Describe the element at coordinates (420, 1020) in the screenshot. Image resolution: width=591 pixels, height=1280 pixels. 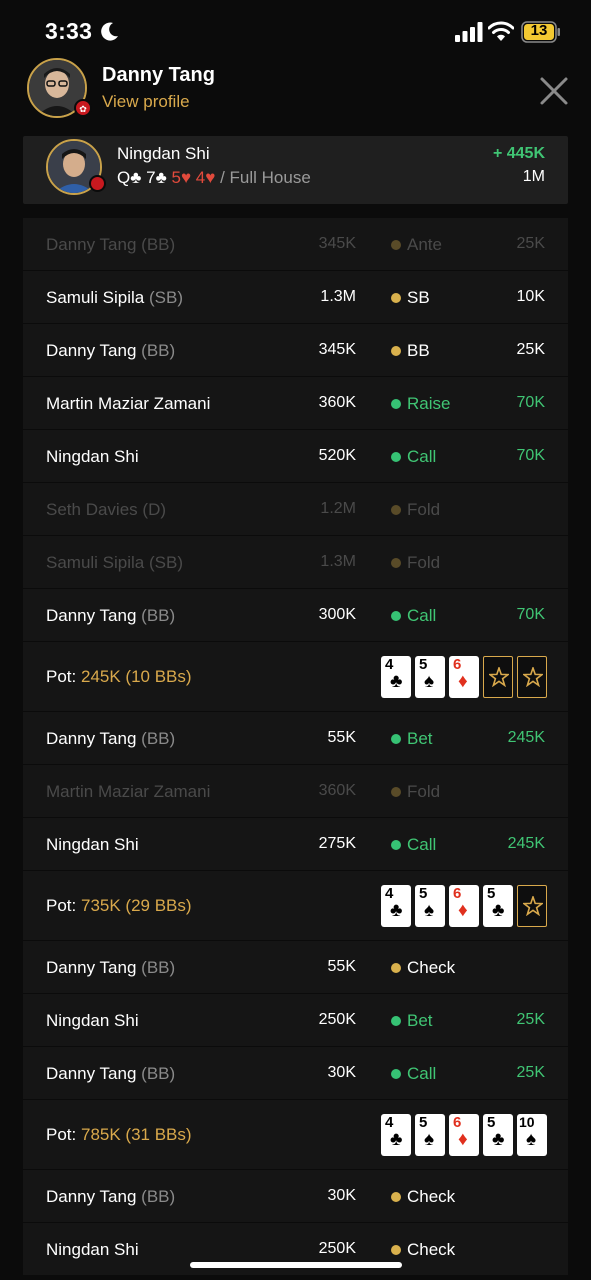
I see `action-label: Bet` at that location.